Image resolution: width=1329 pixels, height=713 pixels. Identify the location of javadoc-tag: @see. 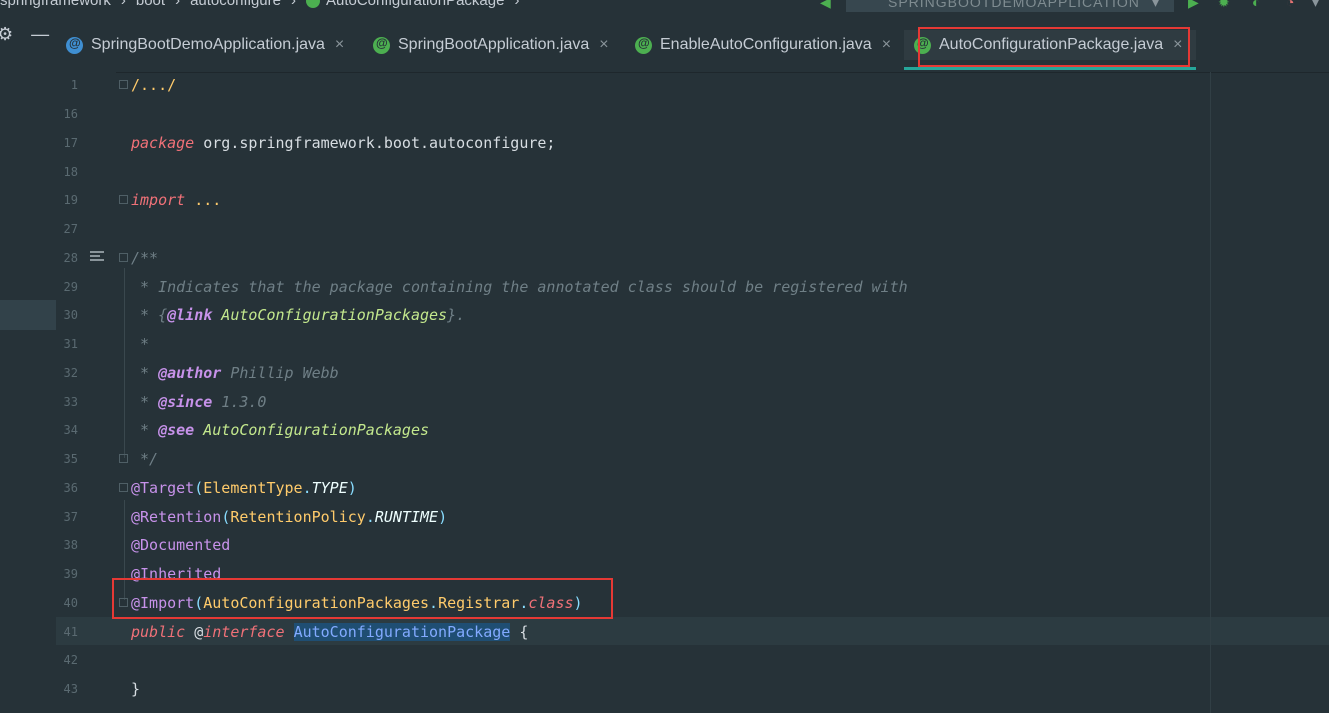
(176, 430).